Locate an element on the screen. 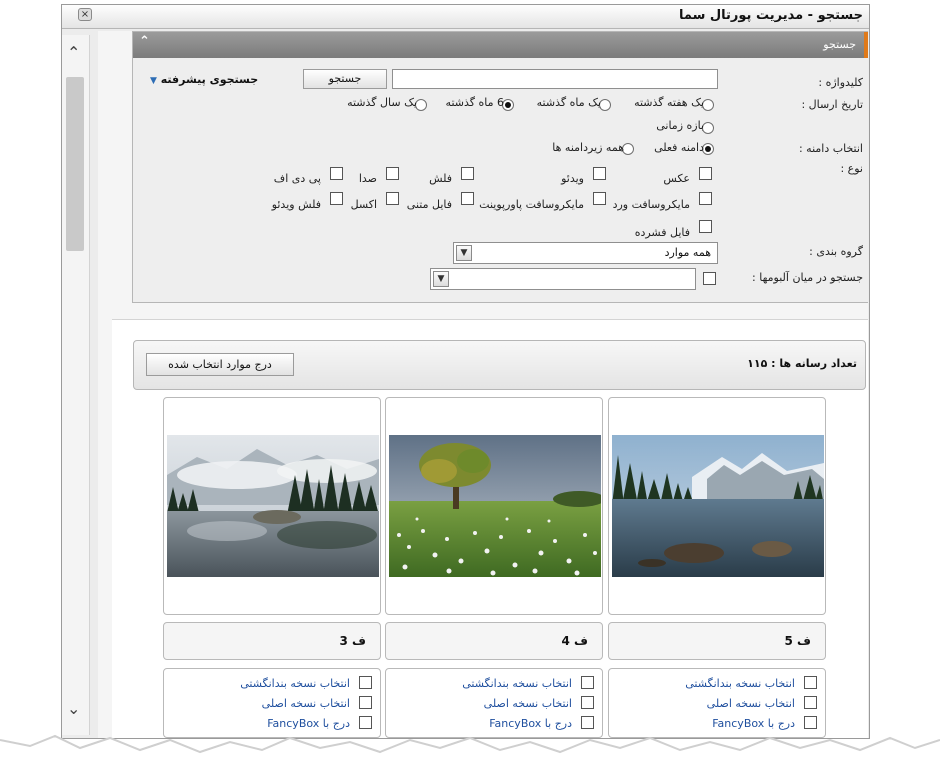 The width and height of the screenshot is (940, 775). panel-header: ⌃ جستجو is located at coordinates (500, 45).